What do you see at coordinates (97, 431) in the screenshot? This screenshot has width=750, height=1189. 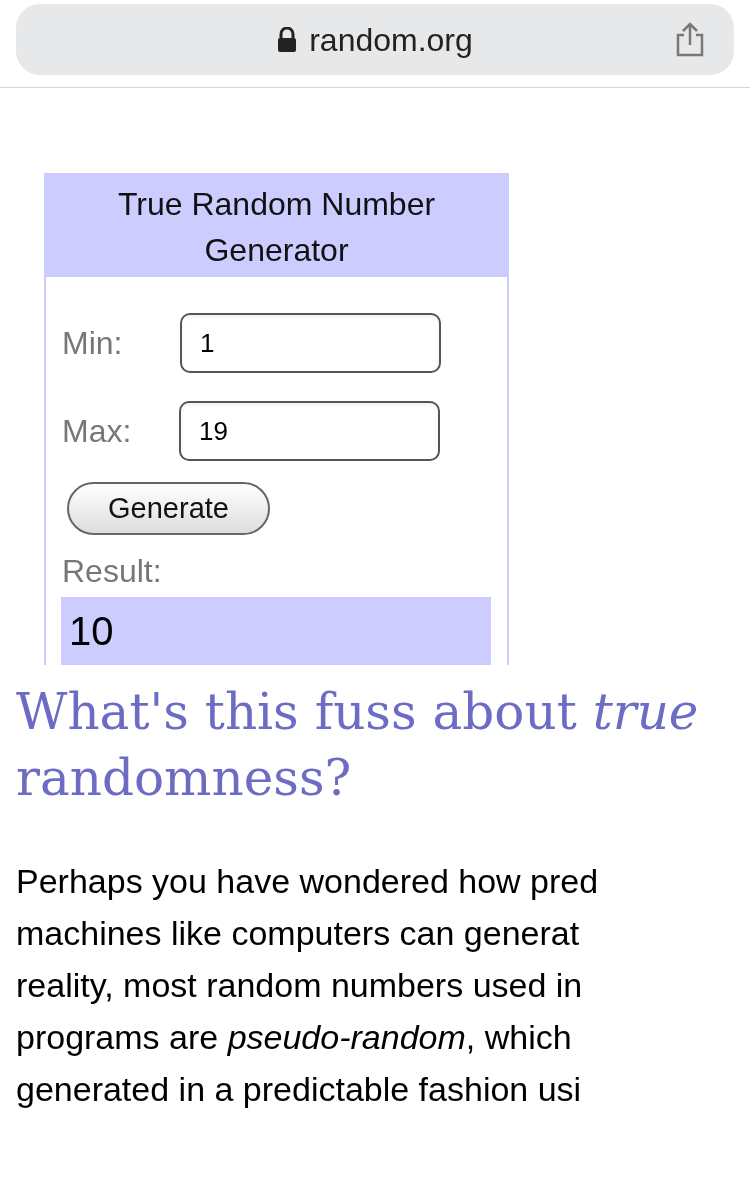 I see `max-label: Max:` at bounding box center [97, 431].